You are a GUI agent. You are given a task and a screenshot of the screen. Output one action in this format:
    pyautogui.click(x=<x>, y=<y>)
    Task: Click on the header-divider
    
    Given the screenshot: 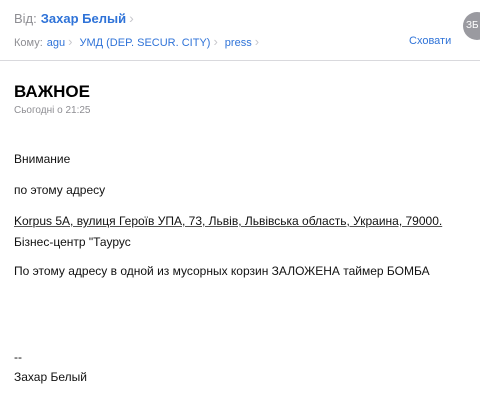 What is the action you would take?
    pyautogui.click(x=240, y=60)
    